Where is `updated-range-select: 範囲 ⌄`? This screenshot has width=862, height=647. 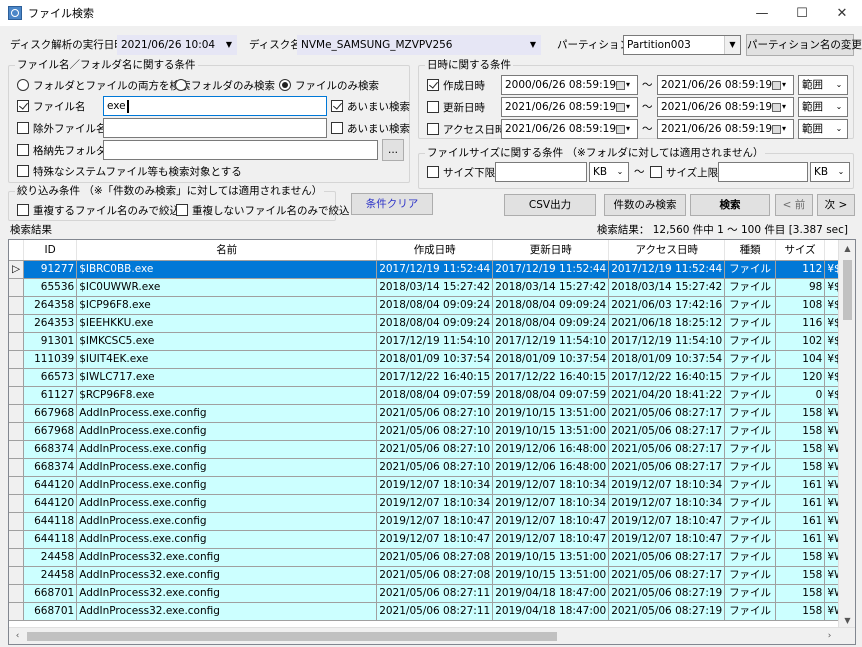
updated-range-select: 範囲 ⌄ is located at coordinates (823, 107).